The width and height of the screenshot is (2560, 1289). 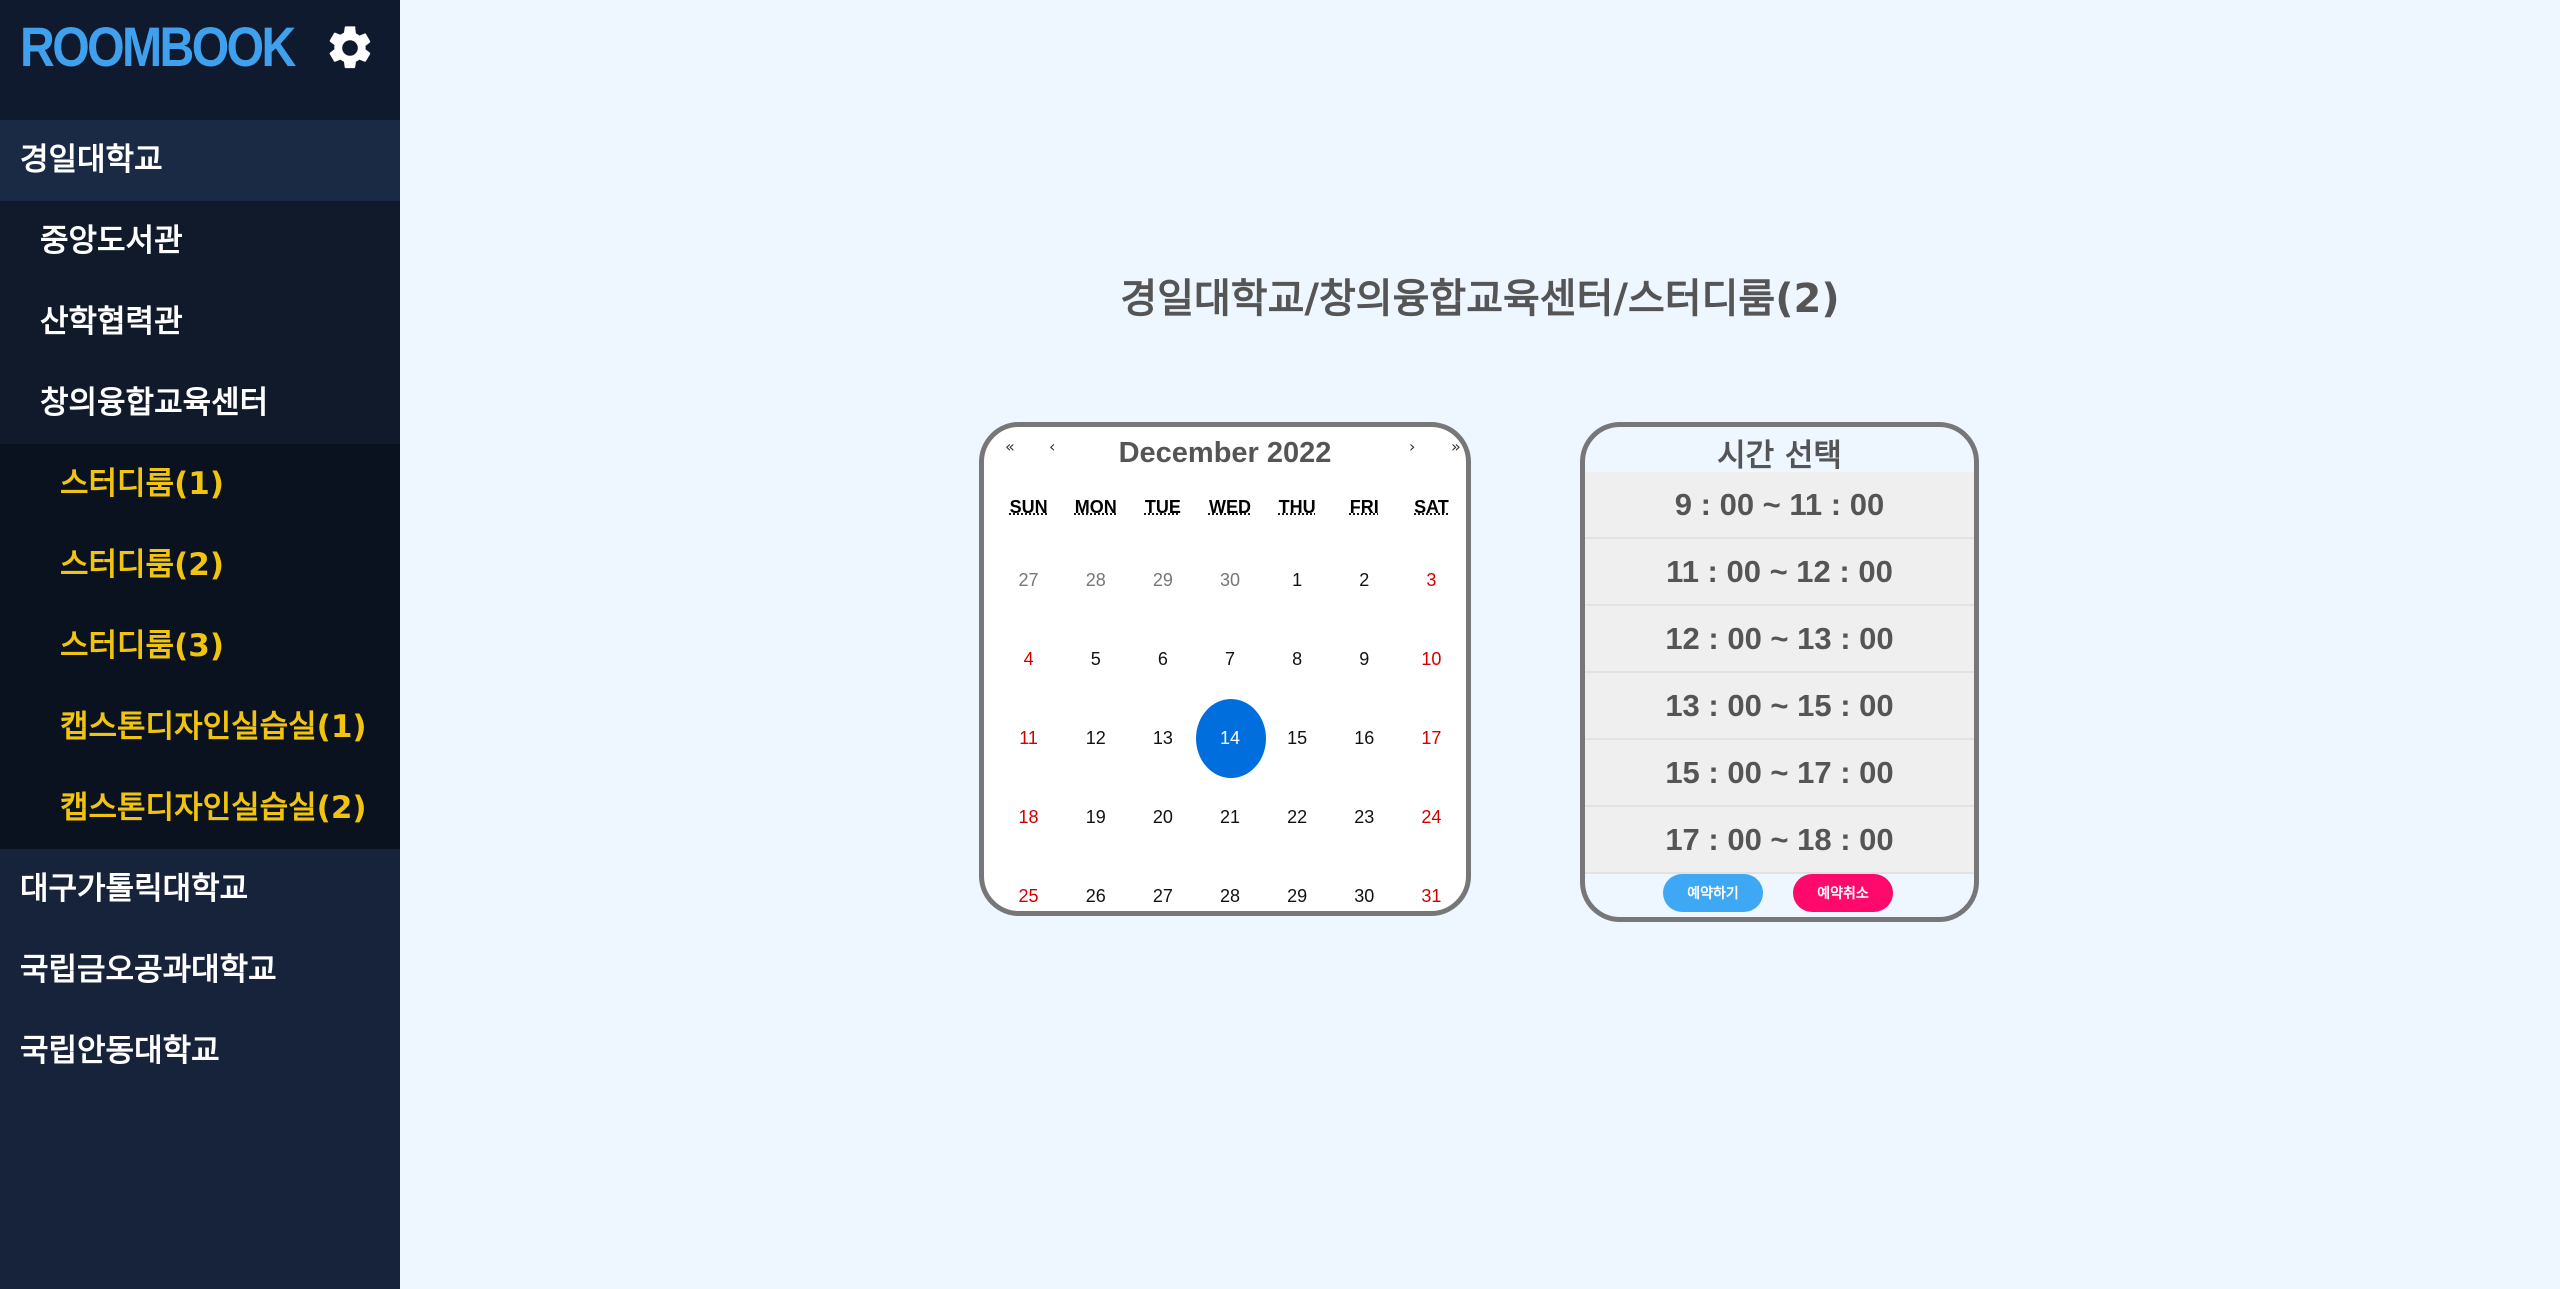 What do you see at coordinates (1364, 507) in the screenshot?
I see `weekday-label: FRI` at bounding box center [1364, 507].